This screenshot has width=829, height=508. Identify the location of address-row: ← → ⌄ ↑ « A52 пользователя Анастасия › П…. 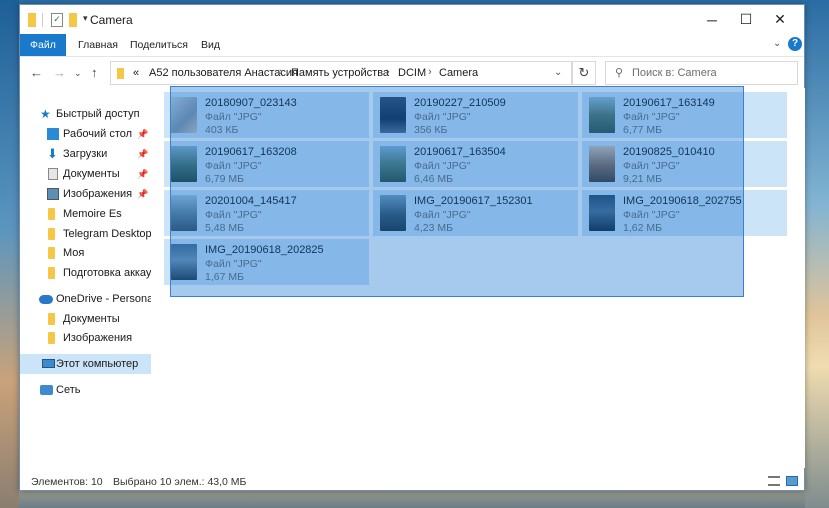
(412, 72).